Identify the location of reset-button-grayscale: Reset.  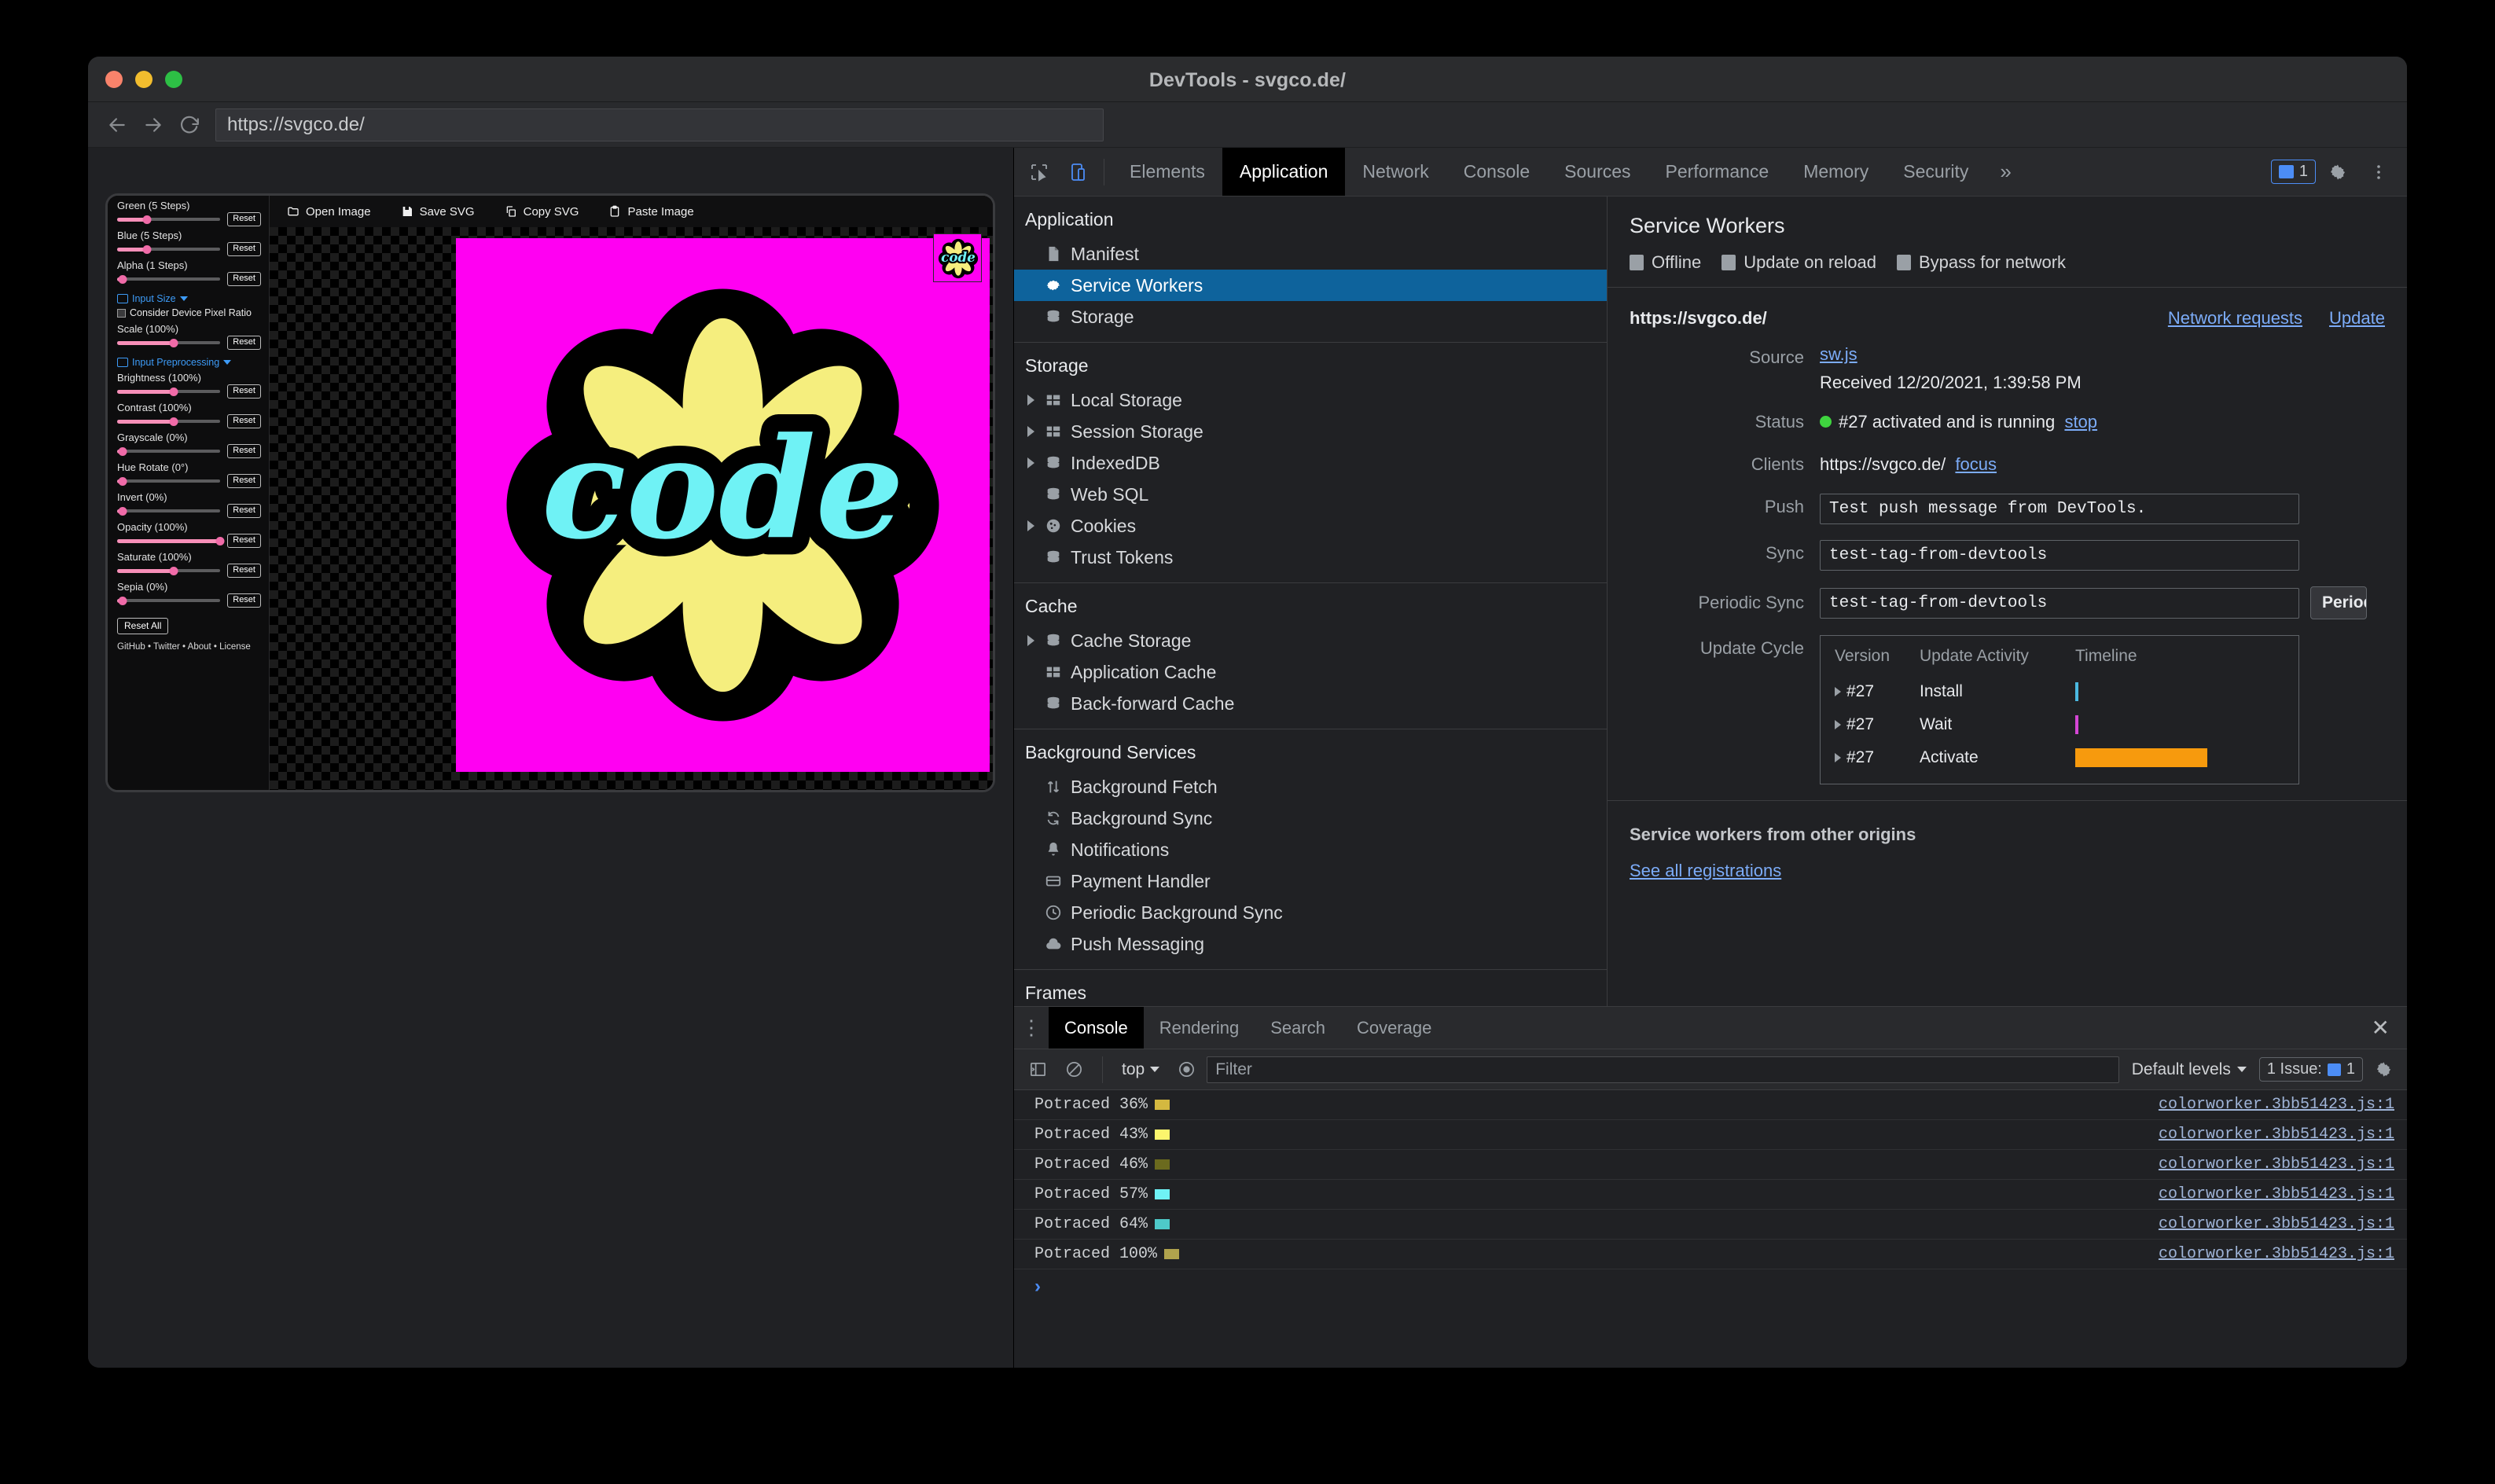
(244, 451).